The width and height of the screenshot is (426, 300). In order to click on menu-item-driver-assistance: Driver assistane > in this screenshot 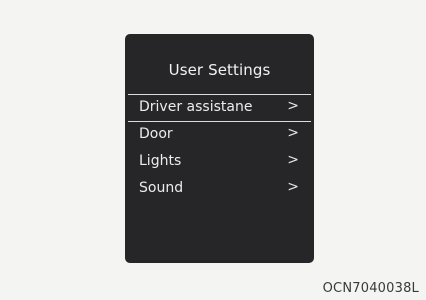, I will do `click(219, 108)`.